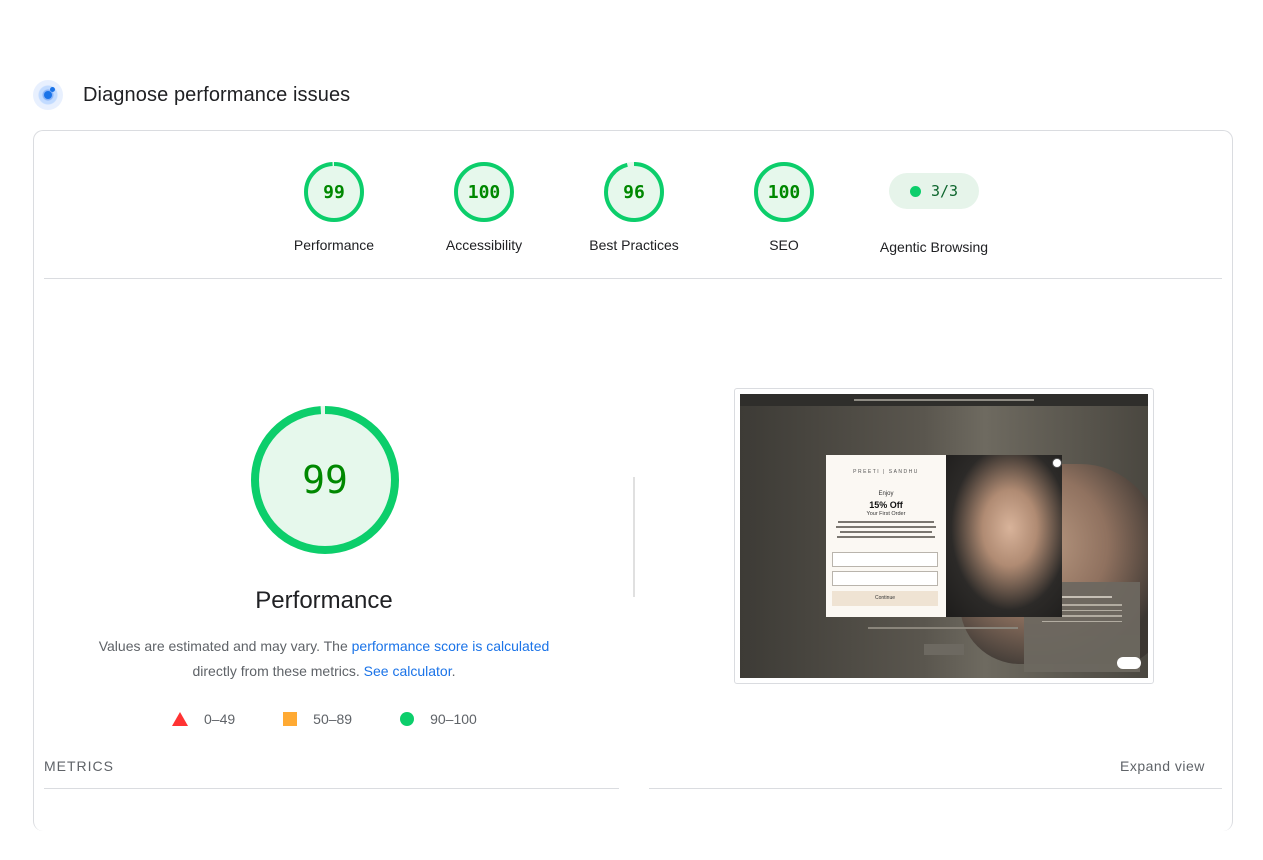 Image resolution: width=1263 pixels, height=860 pixels. I want to click on gauge-best-practices: 96 Best Practices, so click(634, 207).